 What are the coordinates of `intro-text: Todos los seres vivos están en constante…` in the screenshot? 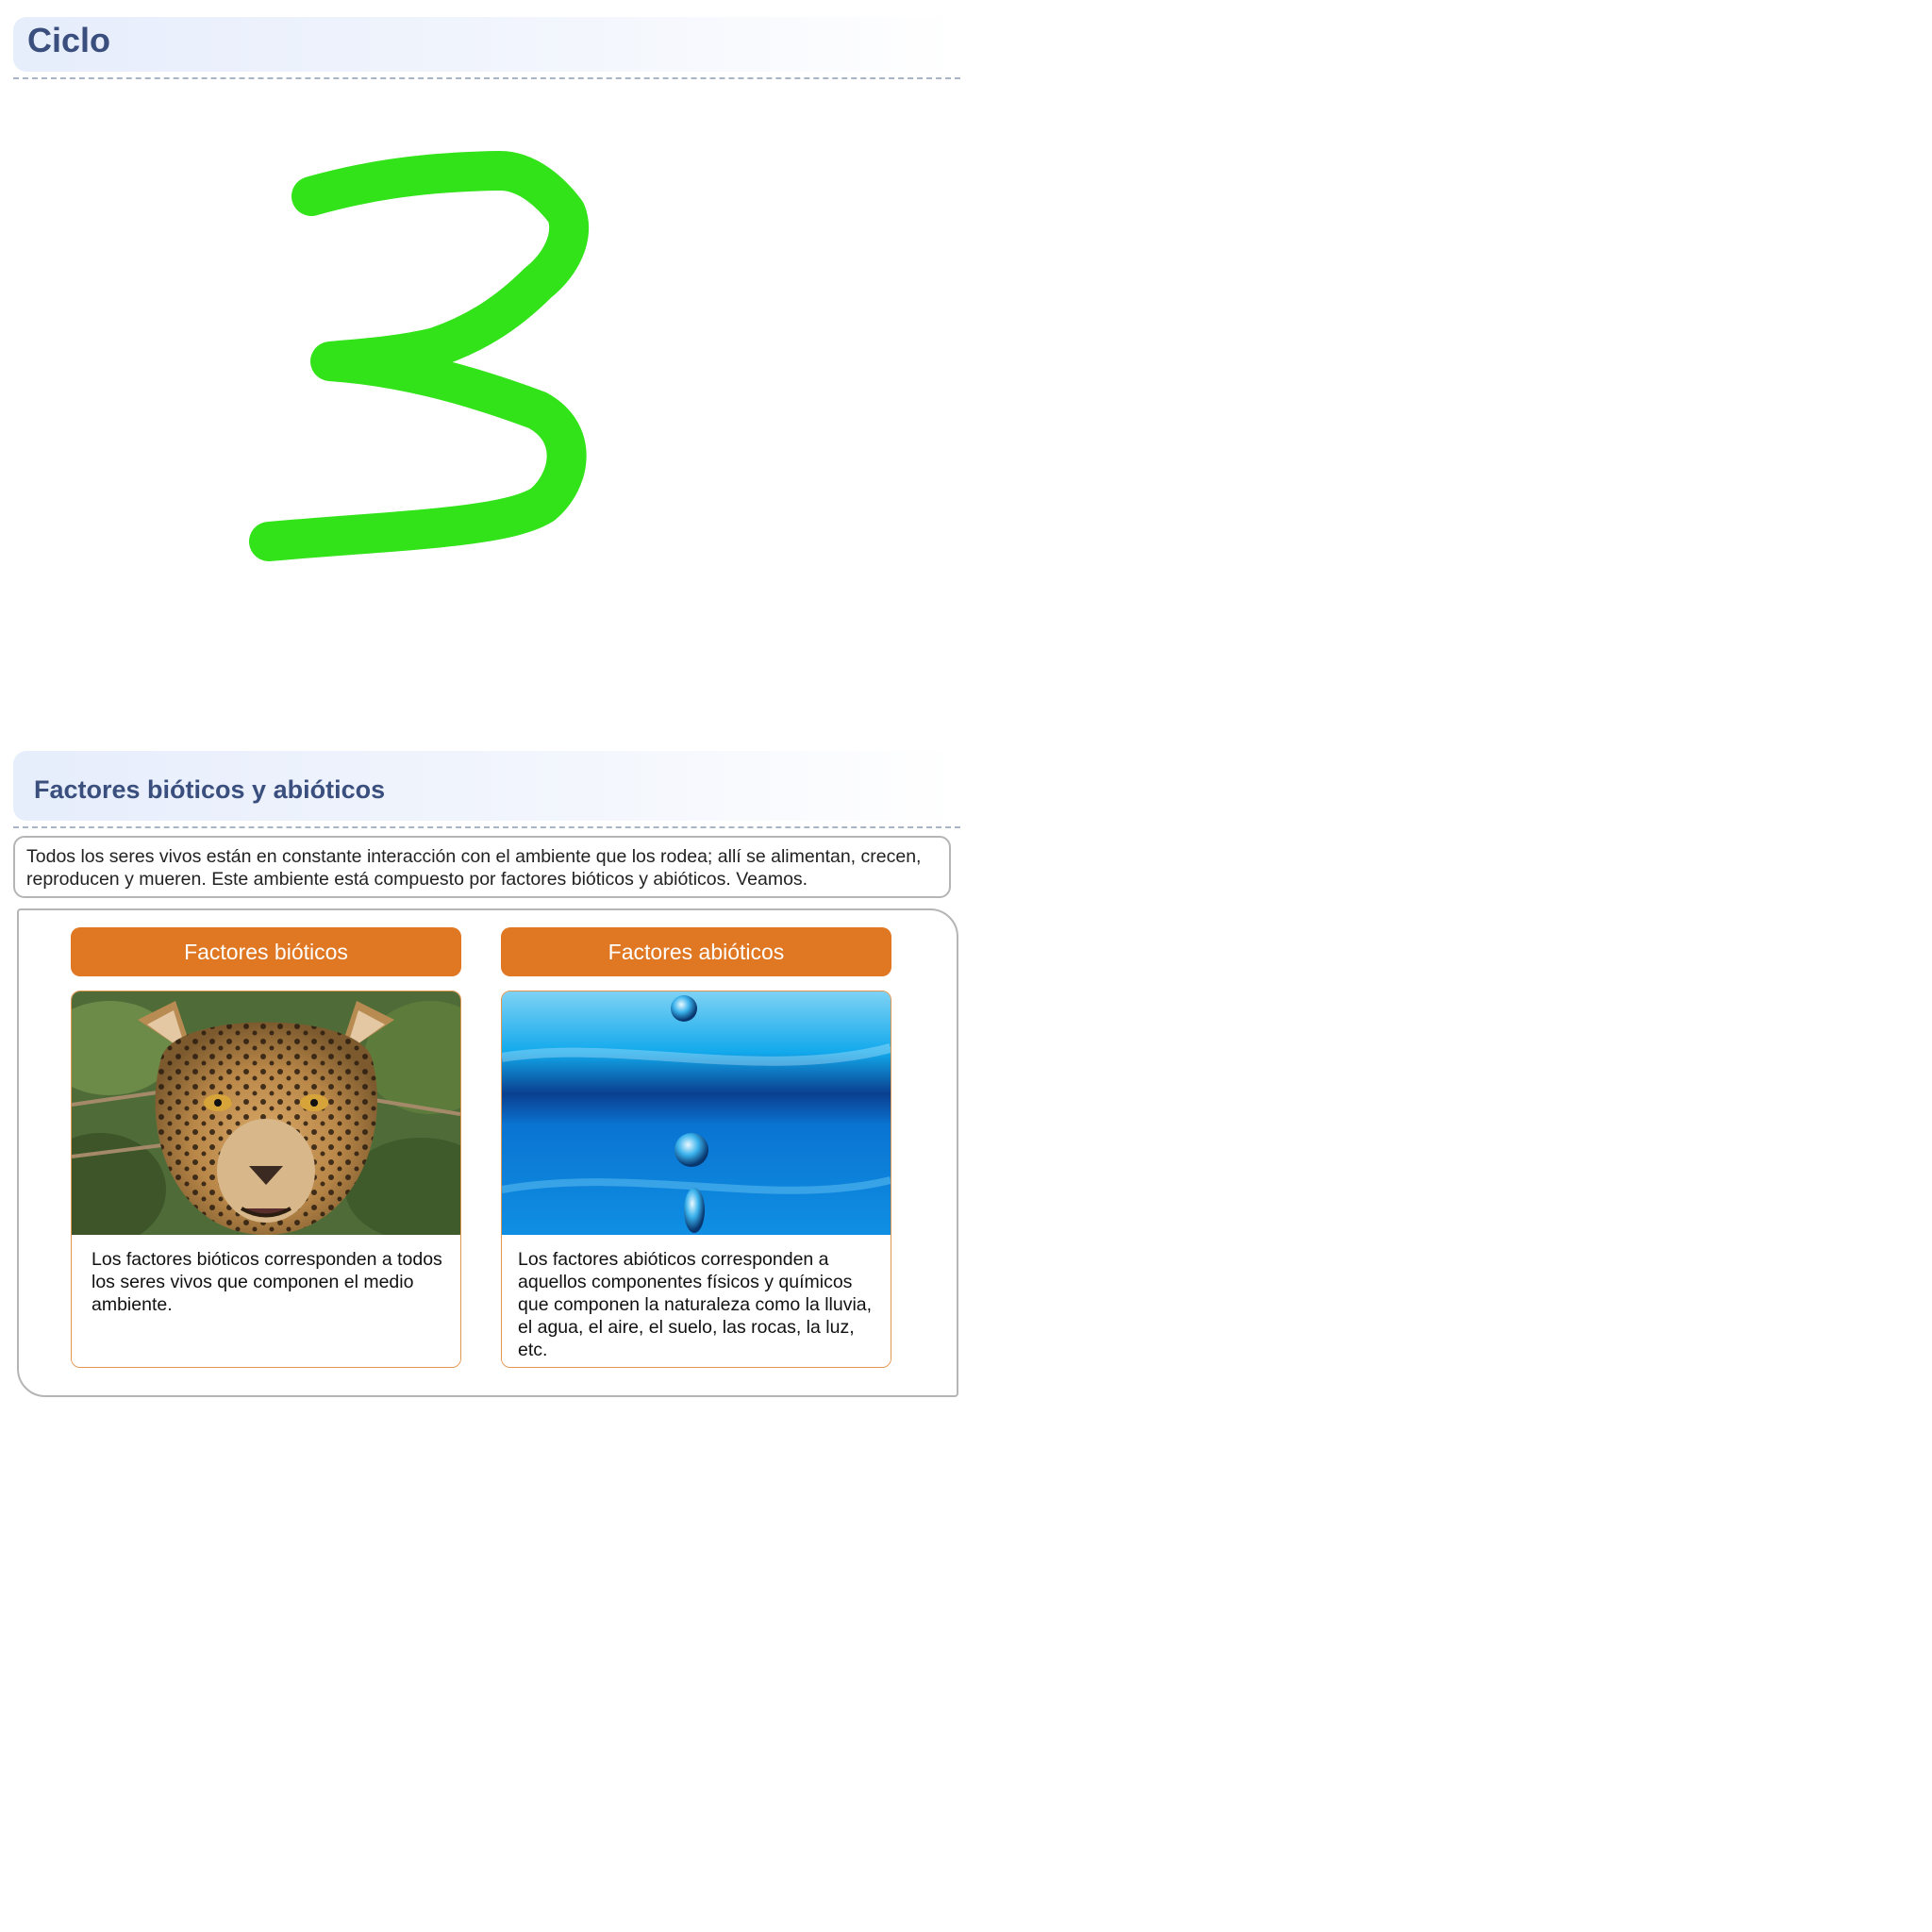 It's located at (474, 868).